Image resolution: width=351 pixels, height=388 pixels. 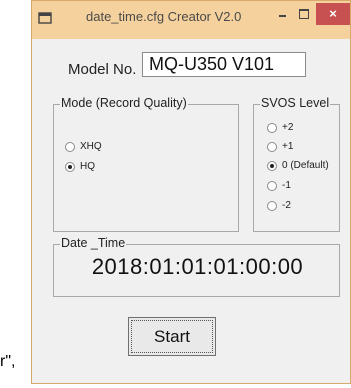 I want to click on datetime-group: Date _Time 2018:01:01:01:00:00, so click(x=196, y=266).